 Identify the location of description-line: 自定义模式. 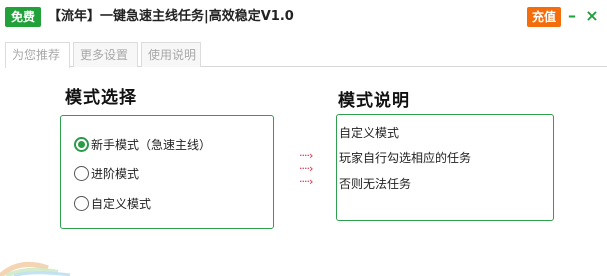
(445, 133).